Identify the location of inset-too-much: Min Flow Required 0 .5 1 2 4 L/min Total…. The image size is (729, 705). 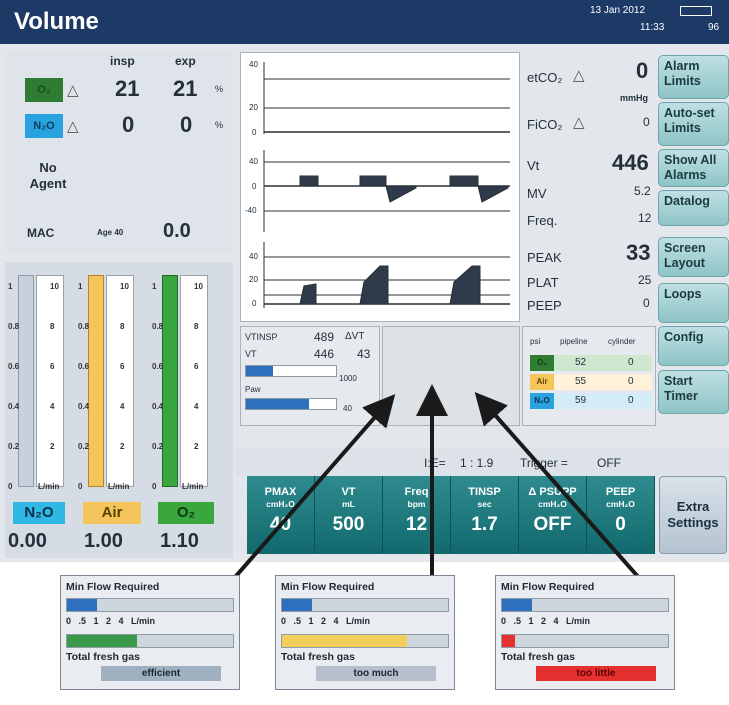
(365, 632).